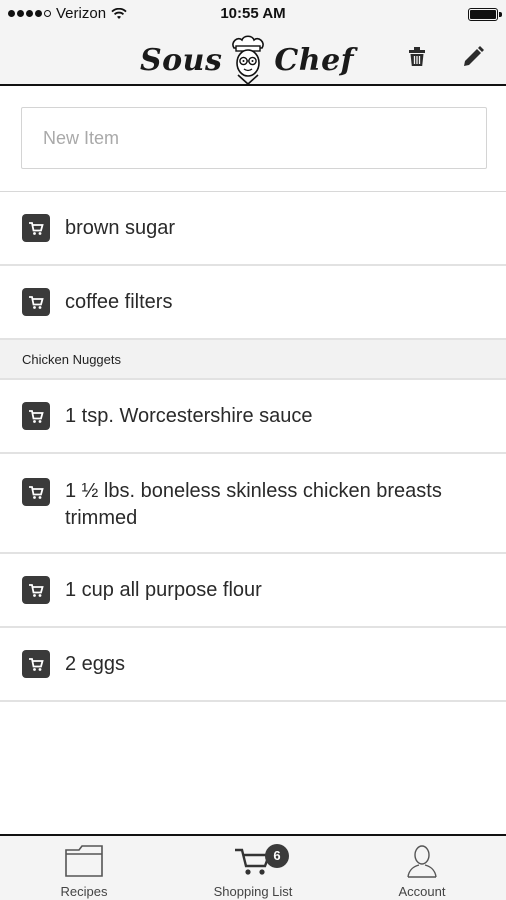 The height and width of the screenshot is (900, 506). I want to click on tab-shopping-list: 6 Shopping List, so click(253, 868).